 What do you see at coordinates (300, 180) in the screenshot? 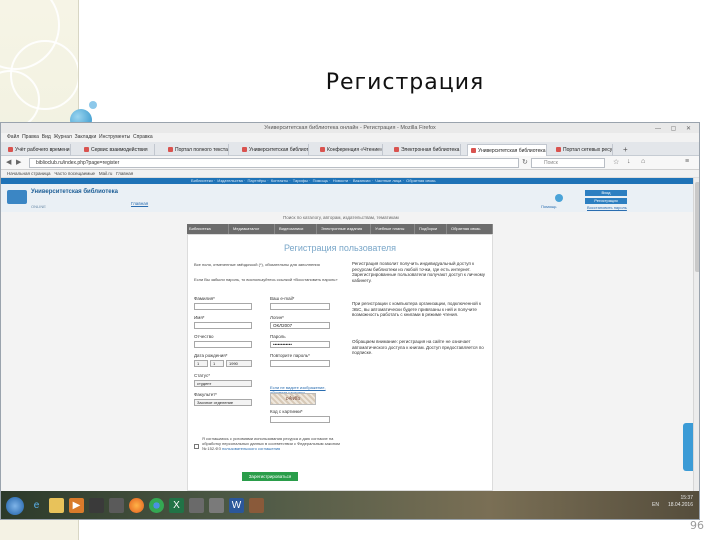
I see `top-link: Тарифы` at bounding box center [300, 180].